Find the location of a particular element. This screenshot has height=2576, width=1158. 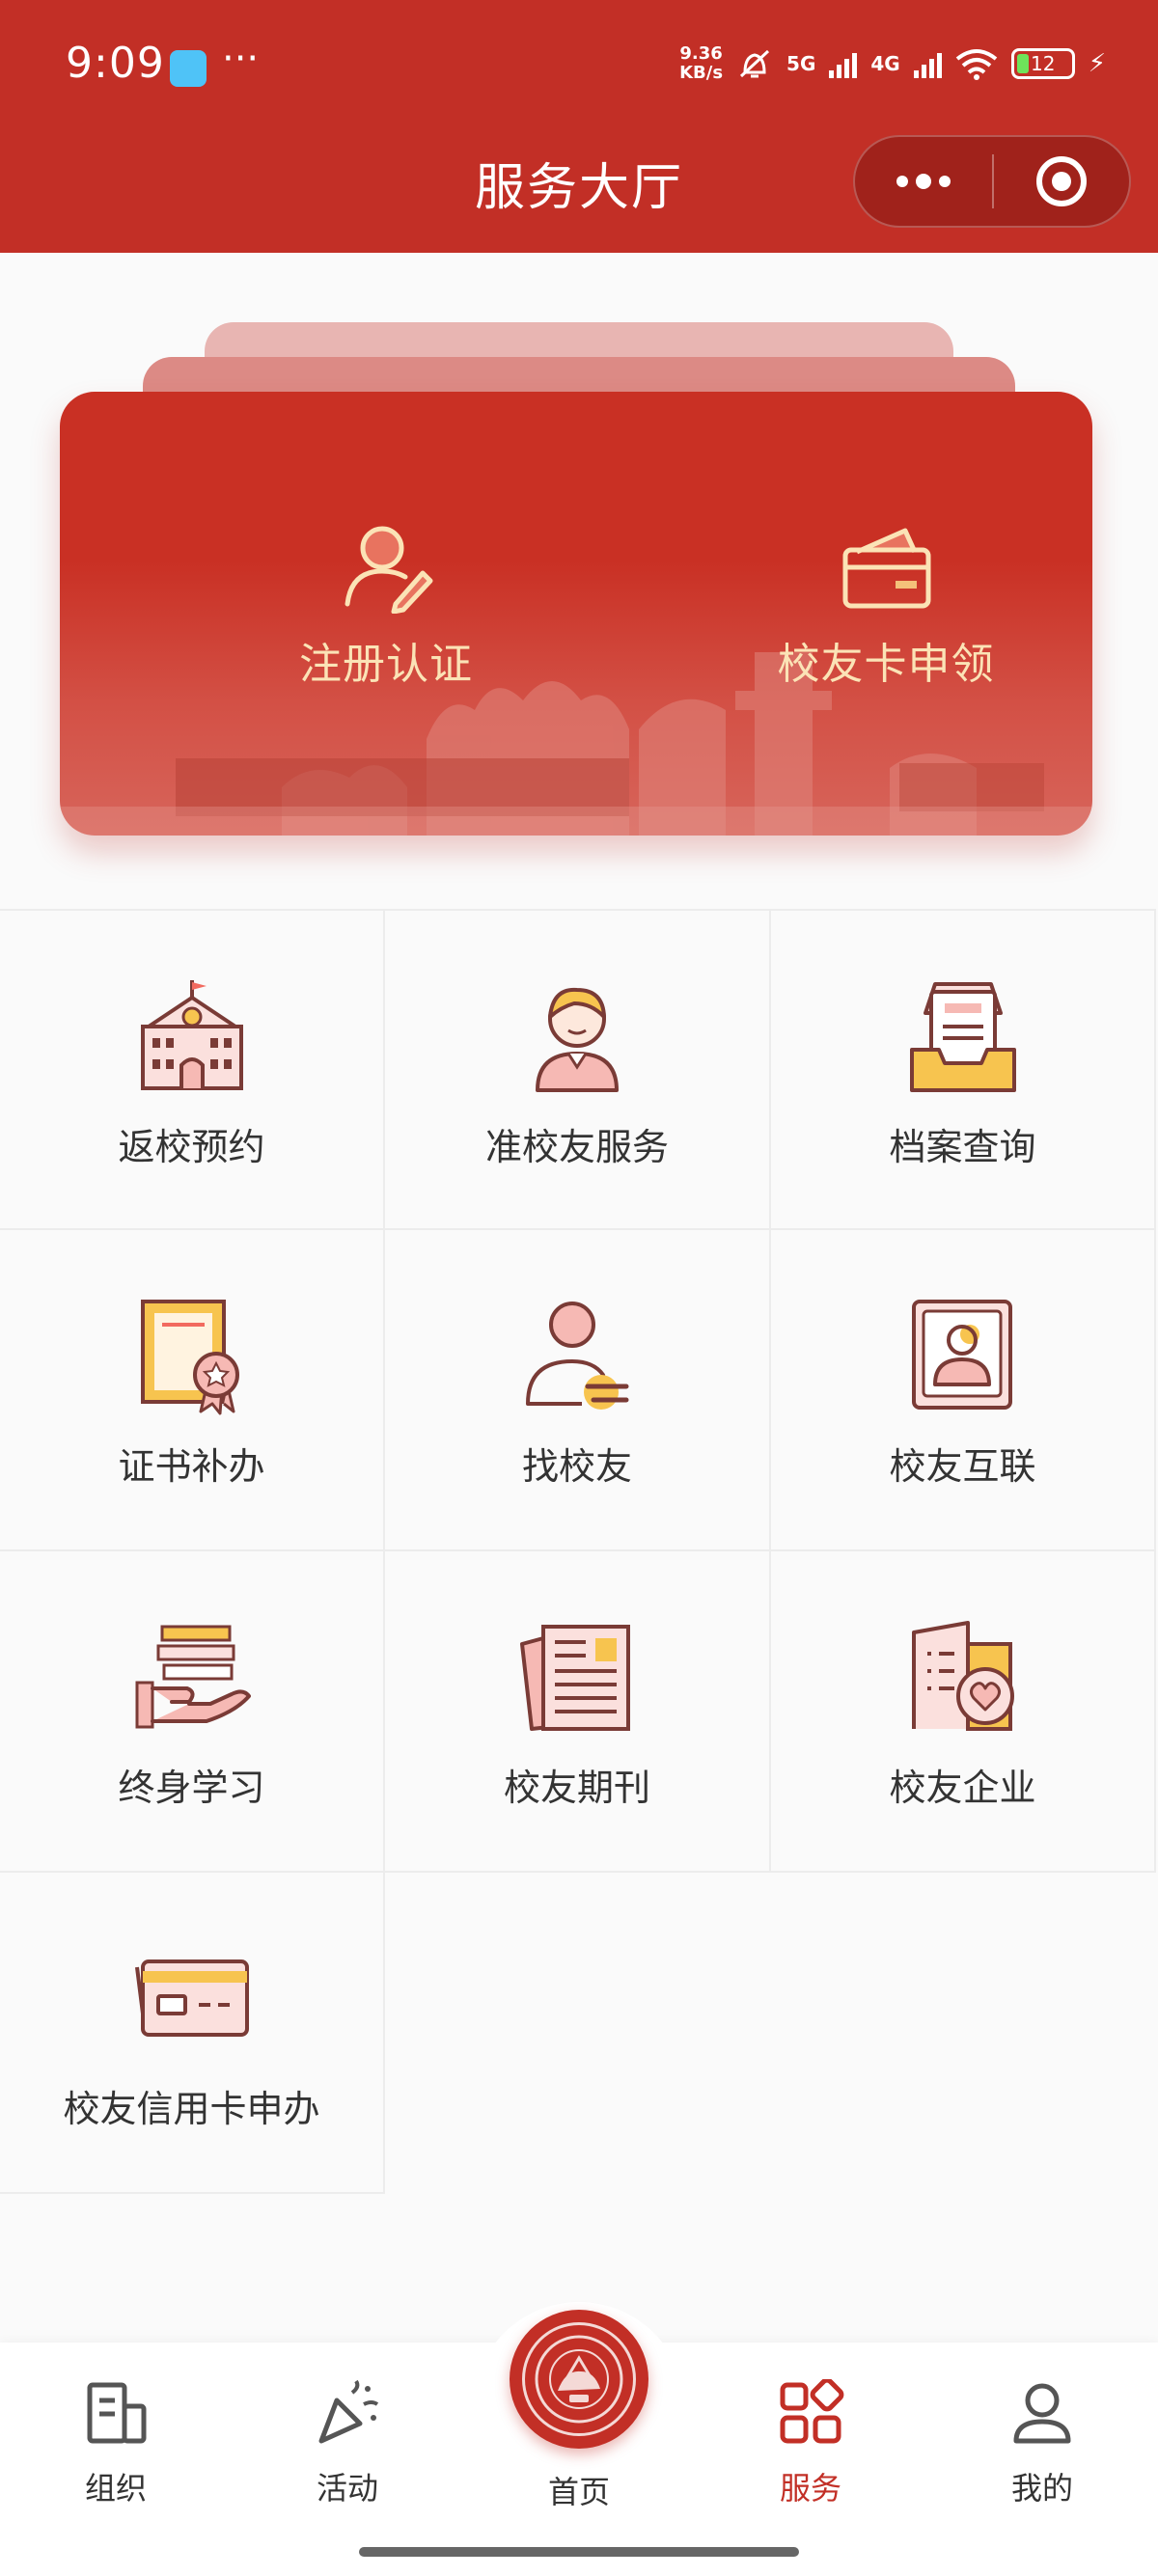

service-item-certificate-reissue: 证书补办 is located at coordinates (192, 1391).